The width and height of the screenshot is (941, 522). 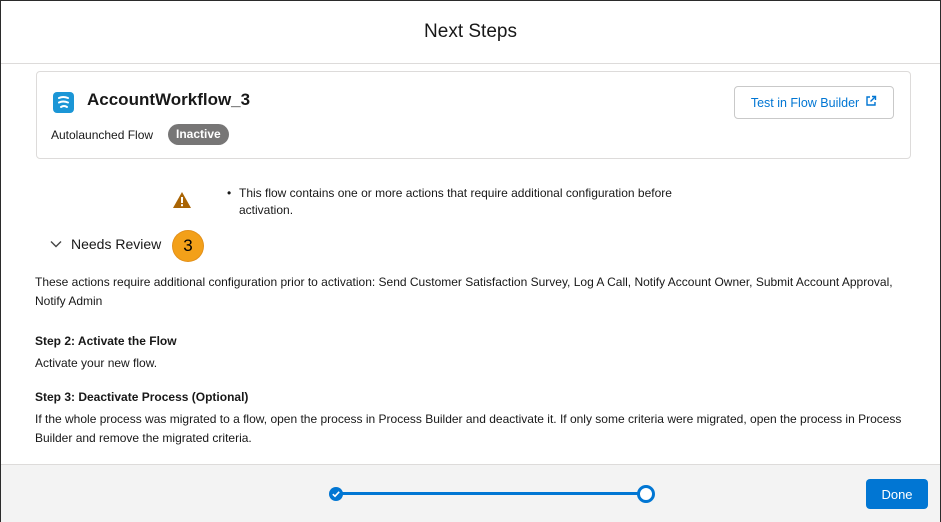 What do you see at coordinates (106, 341) in the screenshot?
I see `step-2-title: Step 2: Activate the Flow` at bounding box center [106, 341].